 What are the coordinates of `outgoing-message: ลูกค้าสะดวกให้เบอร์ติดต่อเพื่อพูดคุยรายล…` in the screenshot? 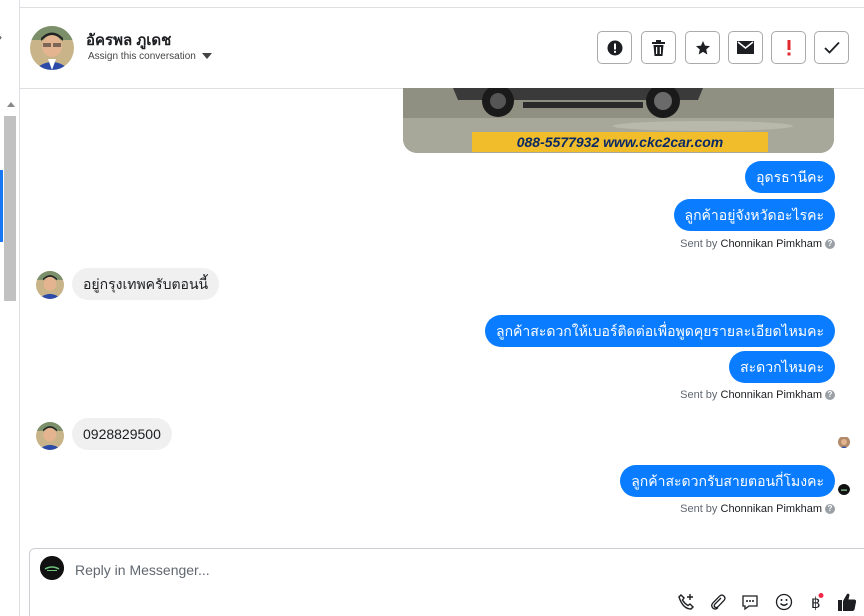 It's located at (660, 331).